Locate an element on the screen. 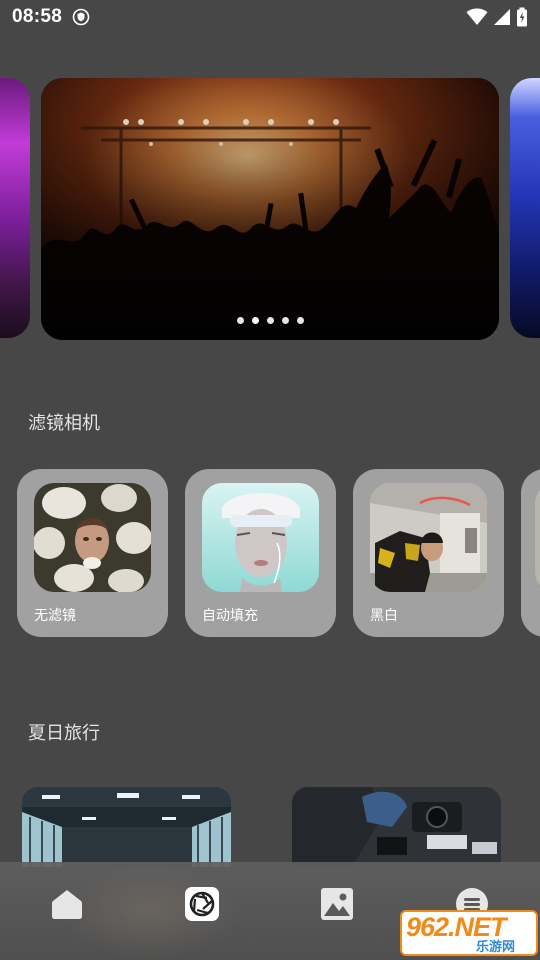 This screenshot has width=540, height=960. filter-card-label: 无滤镜 is located at coordinates (55, 616).